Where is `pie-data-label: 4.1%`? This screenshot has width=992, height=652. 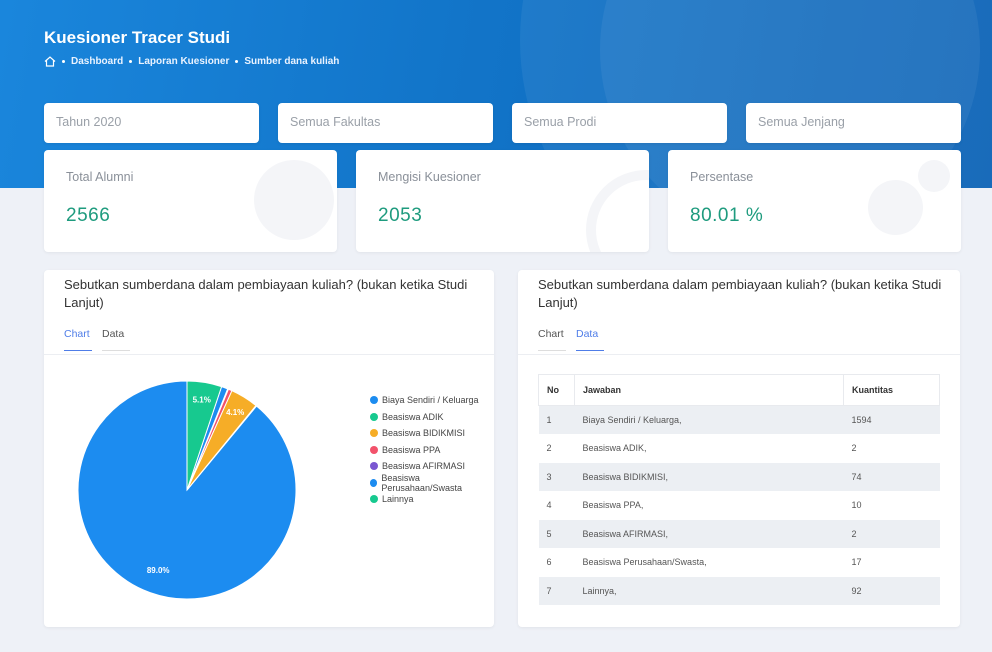 pie-data-label: 4.1% is located at coordinates (235, 412).